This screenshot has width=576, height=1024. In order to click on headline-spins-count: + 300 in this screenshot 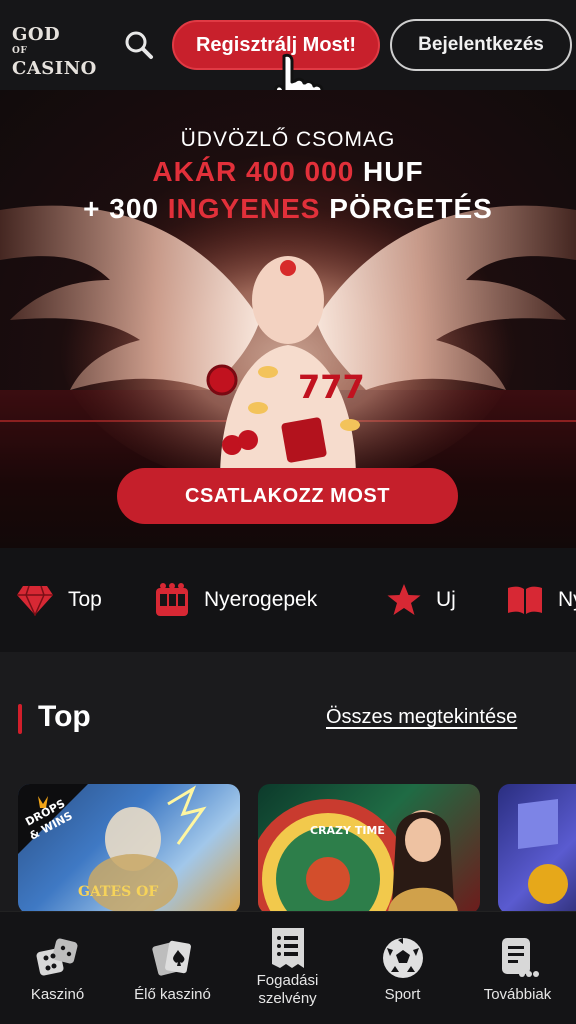, I will do `click(121, 208)`.